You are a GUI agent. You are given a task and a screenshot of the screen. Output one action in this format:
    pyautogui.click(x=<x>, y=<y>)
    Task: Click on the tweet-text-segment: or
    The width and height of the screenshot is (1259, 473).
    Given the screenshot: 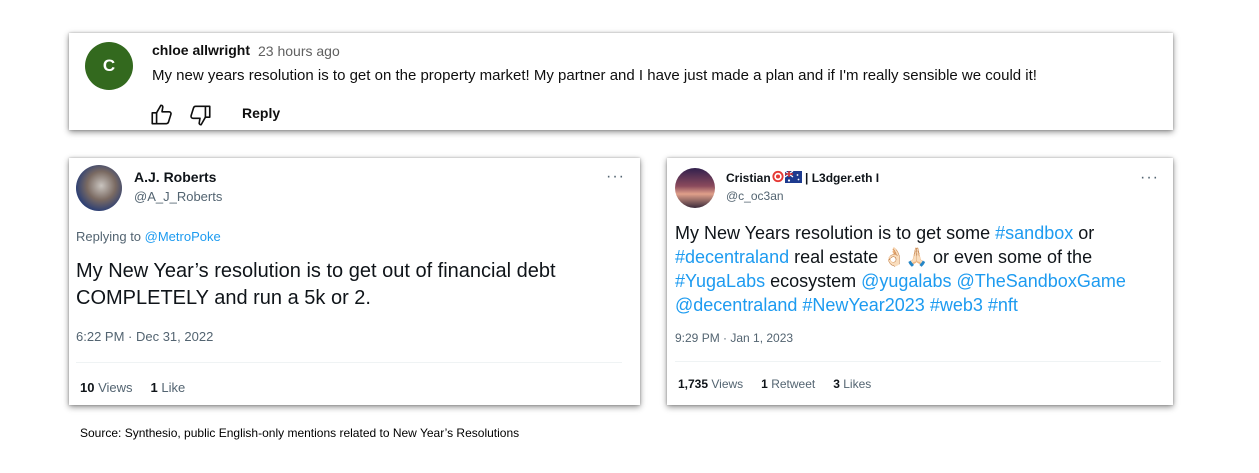 What is the action you would take?
    pyautogui.click(x=1084, y=233)
    